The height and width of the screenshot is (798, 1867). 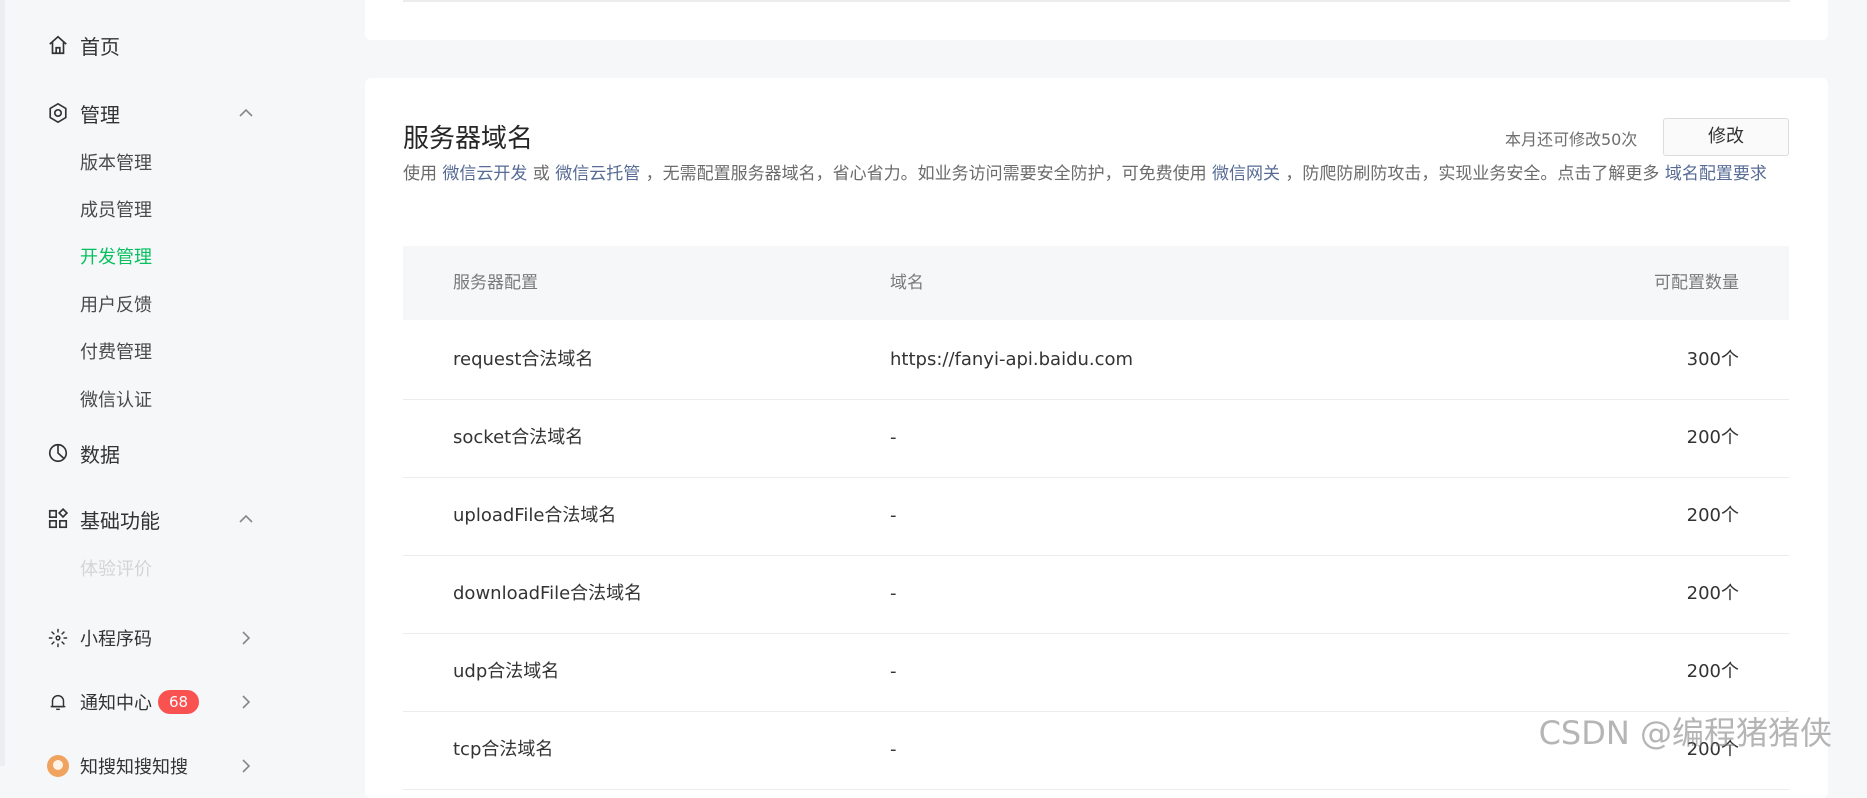 What do you see at coordinates (58, 766) in the screenshot?
I see `avatar` at bounding box center [58, 766].